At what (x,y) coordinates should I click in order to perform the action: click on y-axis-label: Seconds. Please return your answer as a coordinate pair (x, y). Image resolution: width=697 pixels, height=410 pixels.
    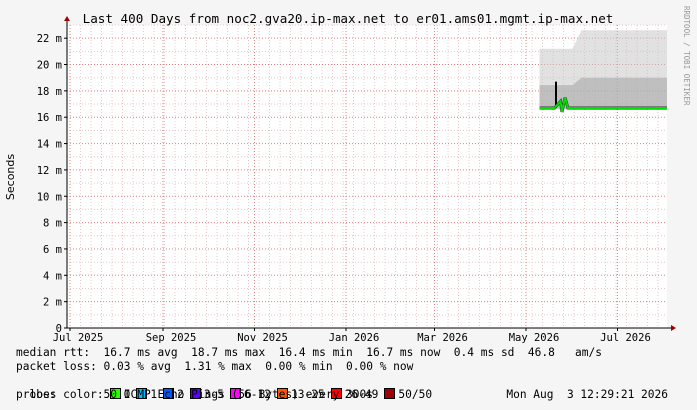
    Looking at the image, I should click on (10, 177).